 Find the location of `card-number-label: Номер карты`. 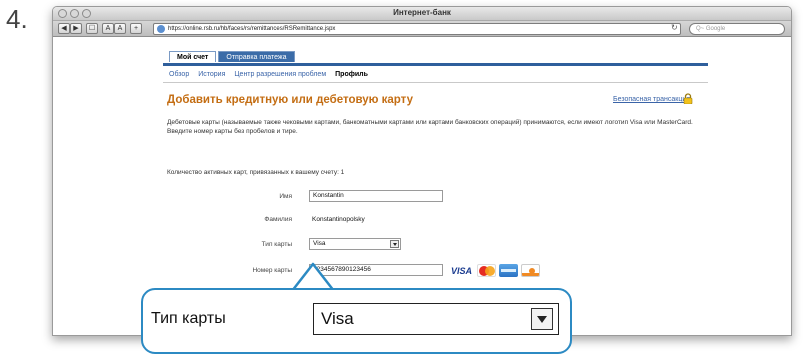

card-number-label: Номер карты is located at coordinates (272, 270).